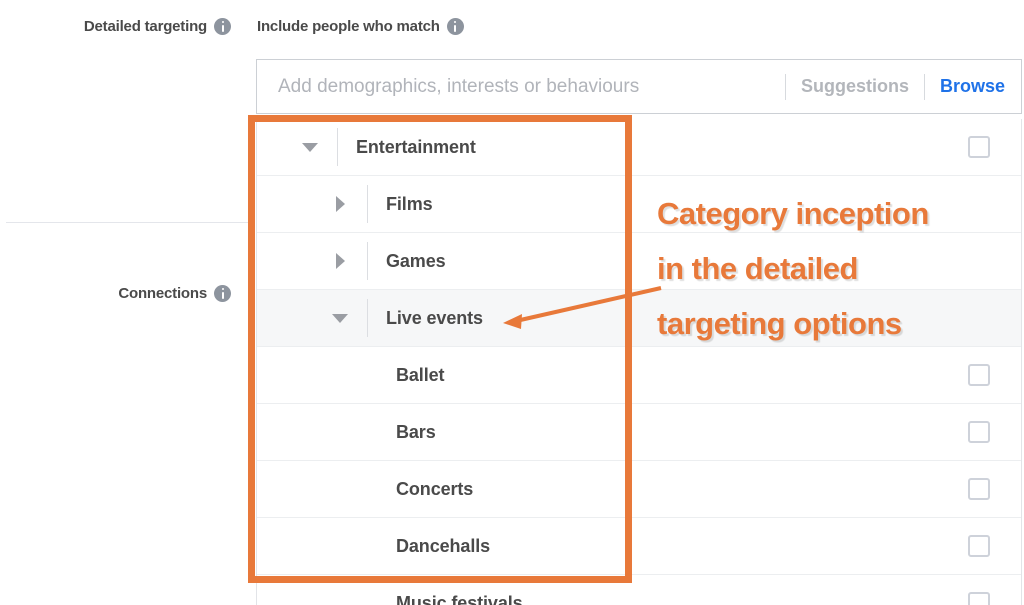  What do you see at coordinates (162, 293) in the screenshot?
I see `connections-label-text: Connections` at bounding box center [162, 293].